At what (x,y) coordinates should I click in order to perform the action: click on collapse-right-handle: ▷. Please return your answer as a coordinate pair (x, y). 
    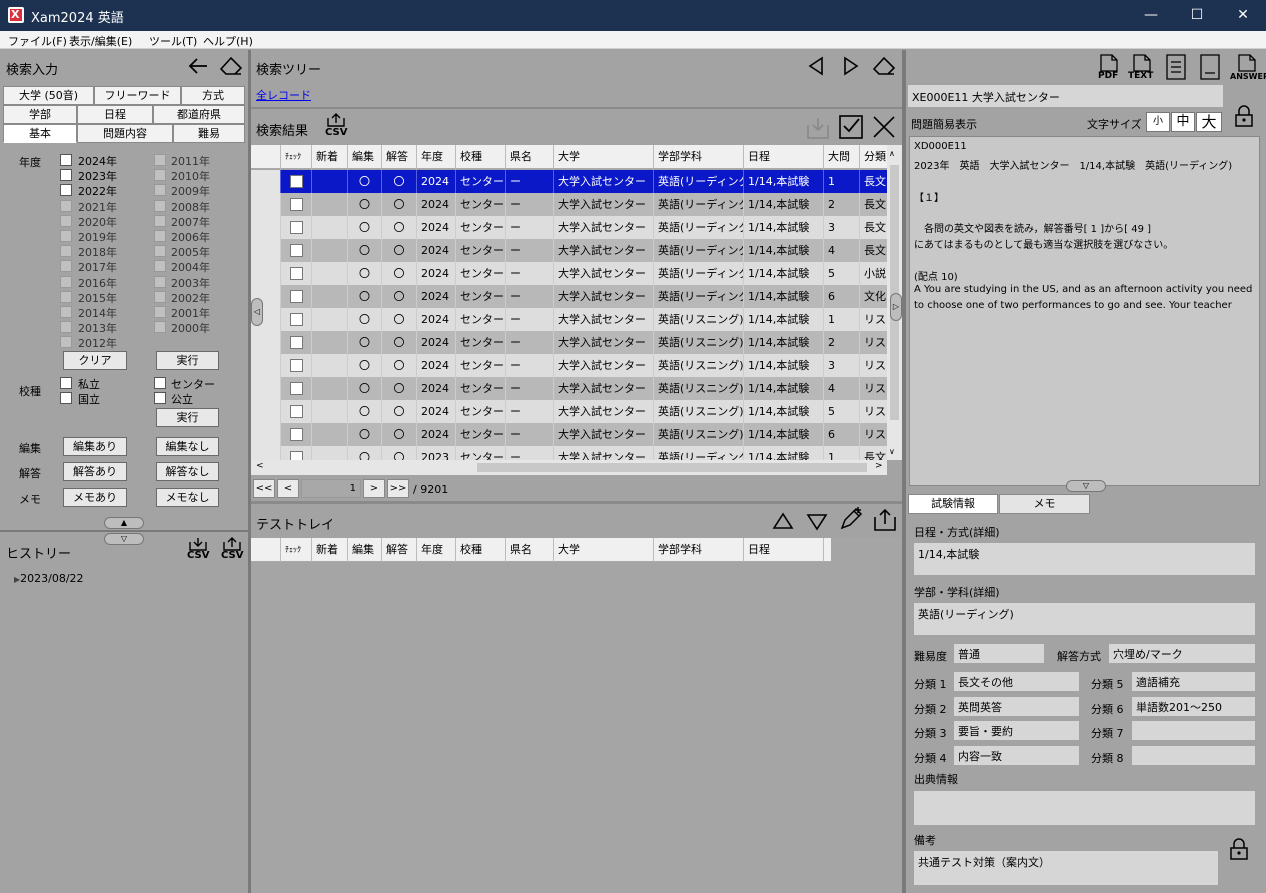
    Looking at the image, I should click on (896, 307).